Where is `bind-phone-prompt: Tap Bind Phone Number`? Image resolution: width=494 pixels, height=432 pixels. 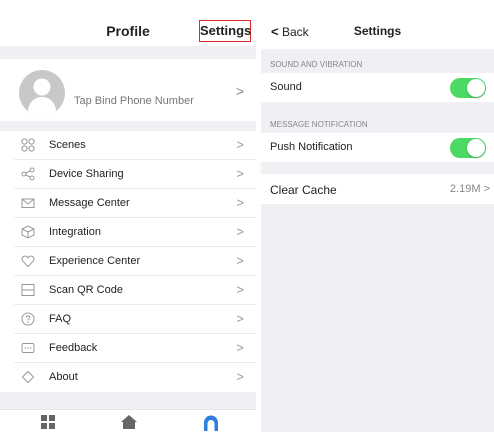
bind-phone-prompt: Tap Bind Phone Number is located at coordinates (134, 101).